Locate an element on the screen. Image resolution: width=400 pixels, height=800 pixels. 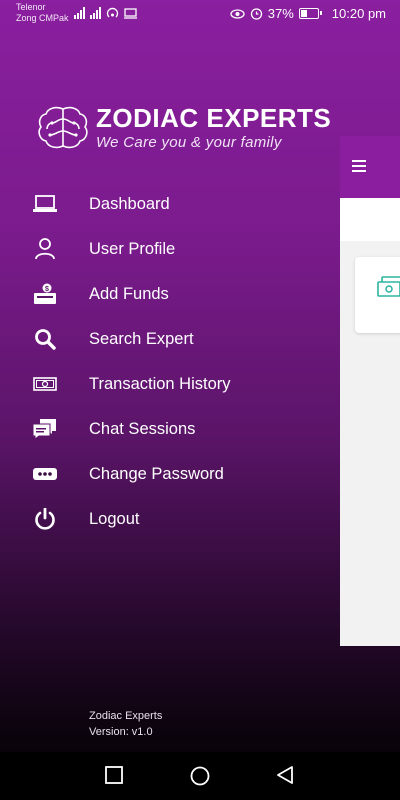
menu-label: Change Password is located at coordinates (156, 474).